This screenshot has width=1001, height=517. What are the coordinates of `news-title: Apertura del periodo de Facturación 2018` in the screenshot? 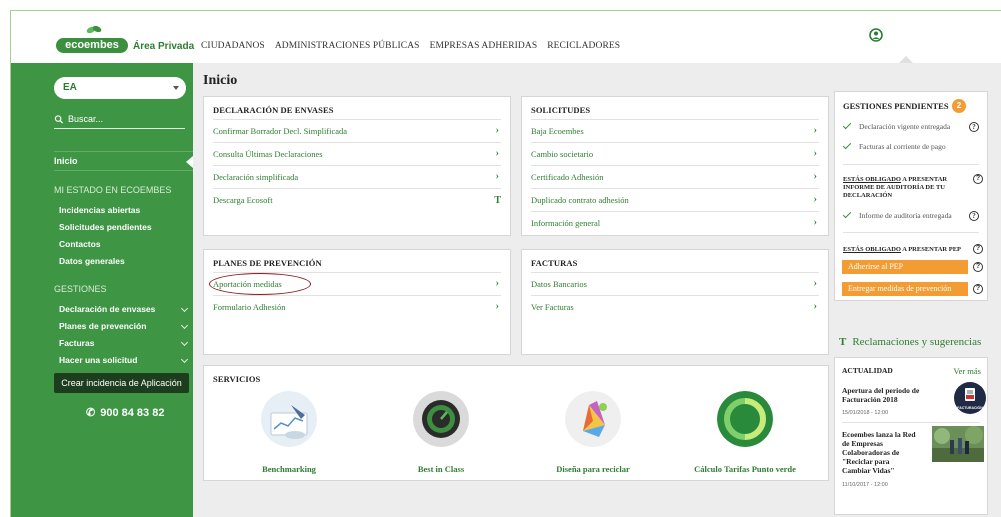 It's located at (887, 395).